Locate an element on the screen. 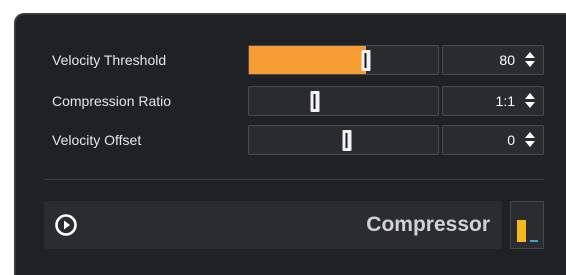 This screenshot has height=275, width=566. param-row-compression-ratio: Compression Ratio 1:1 is located at coordinates (291, 101).